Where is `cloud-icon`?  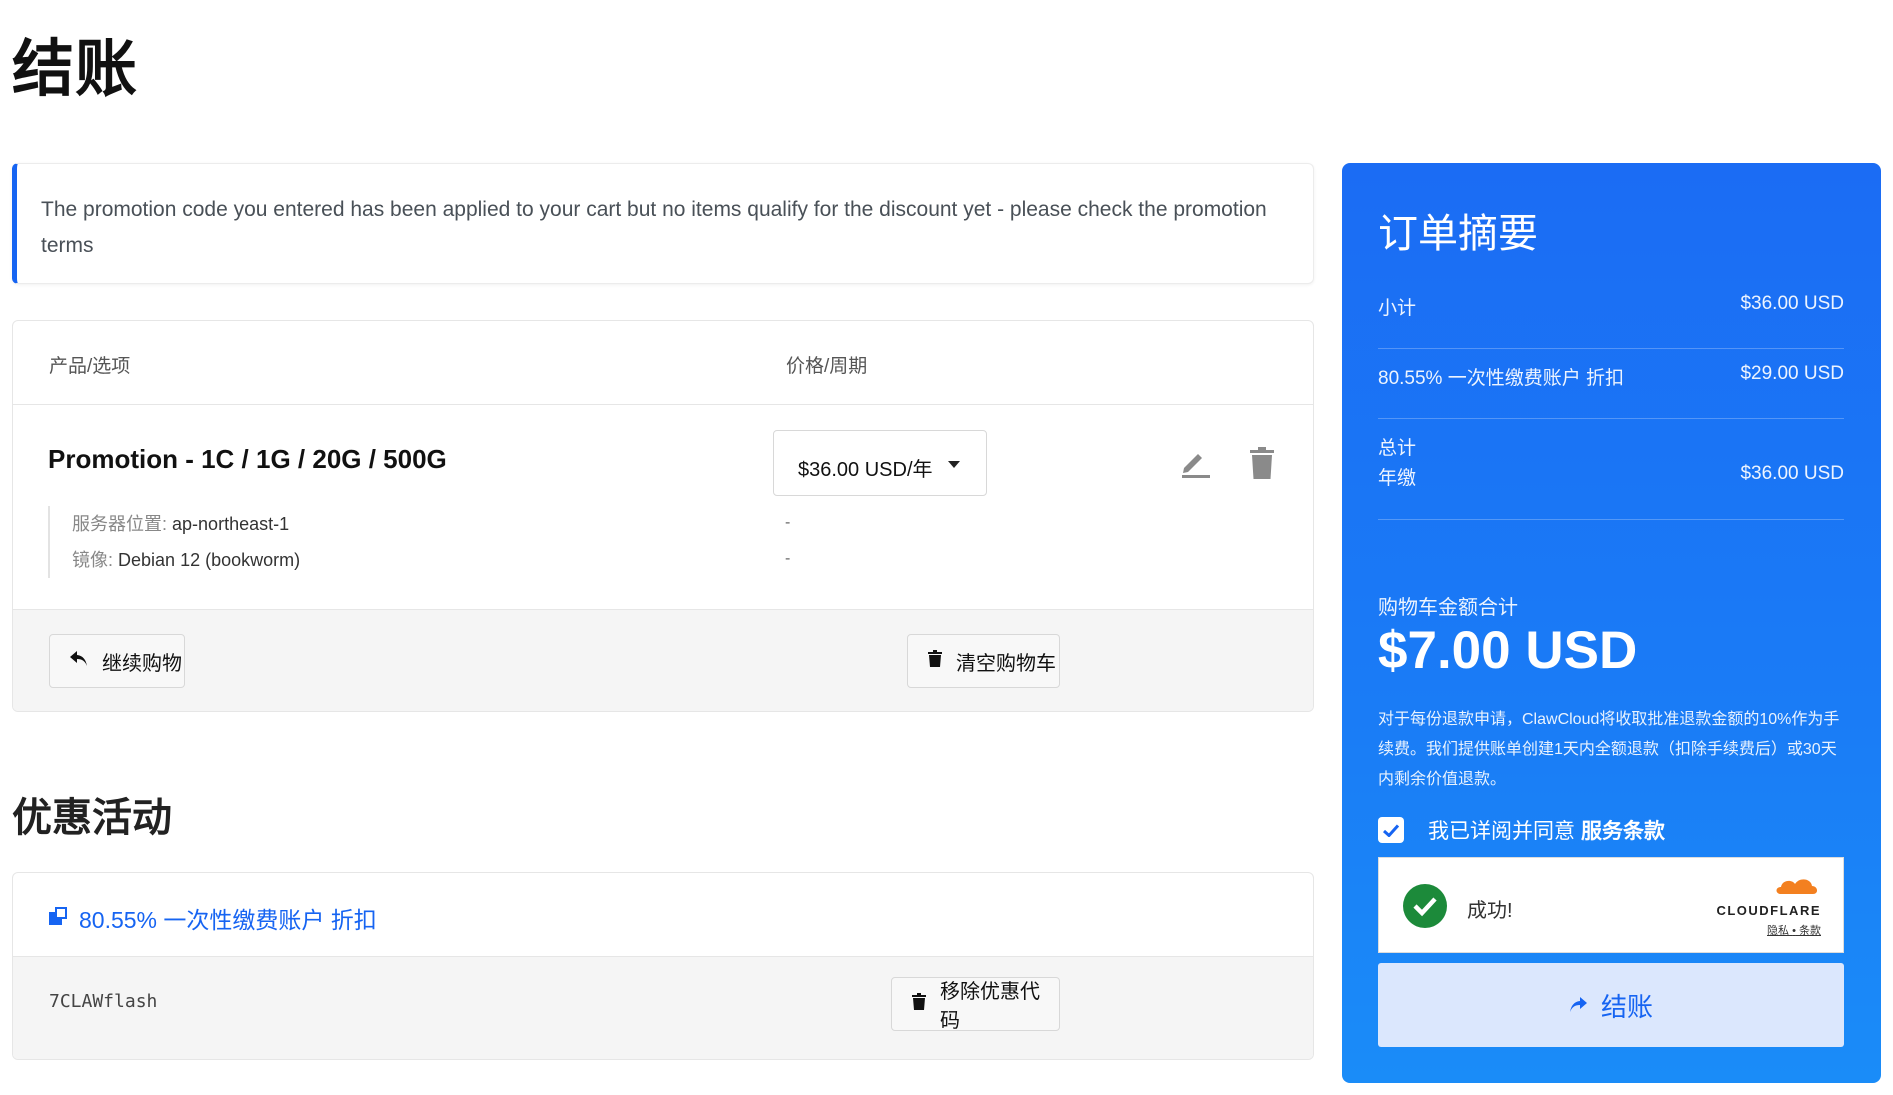 cloud-icon is located at coordinates (1797, 886).